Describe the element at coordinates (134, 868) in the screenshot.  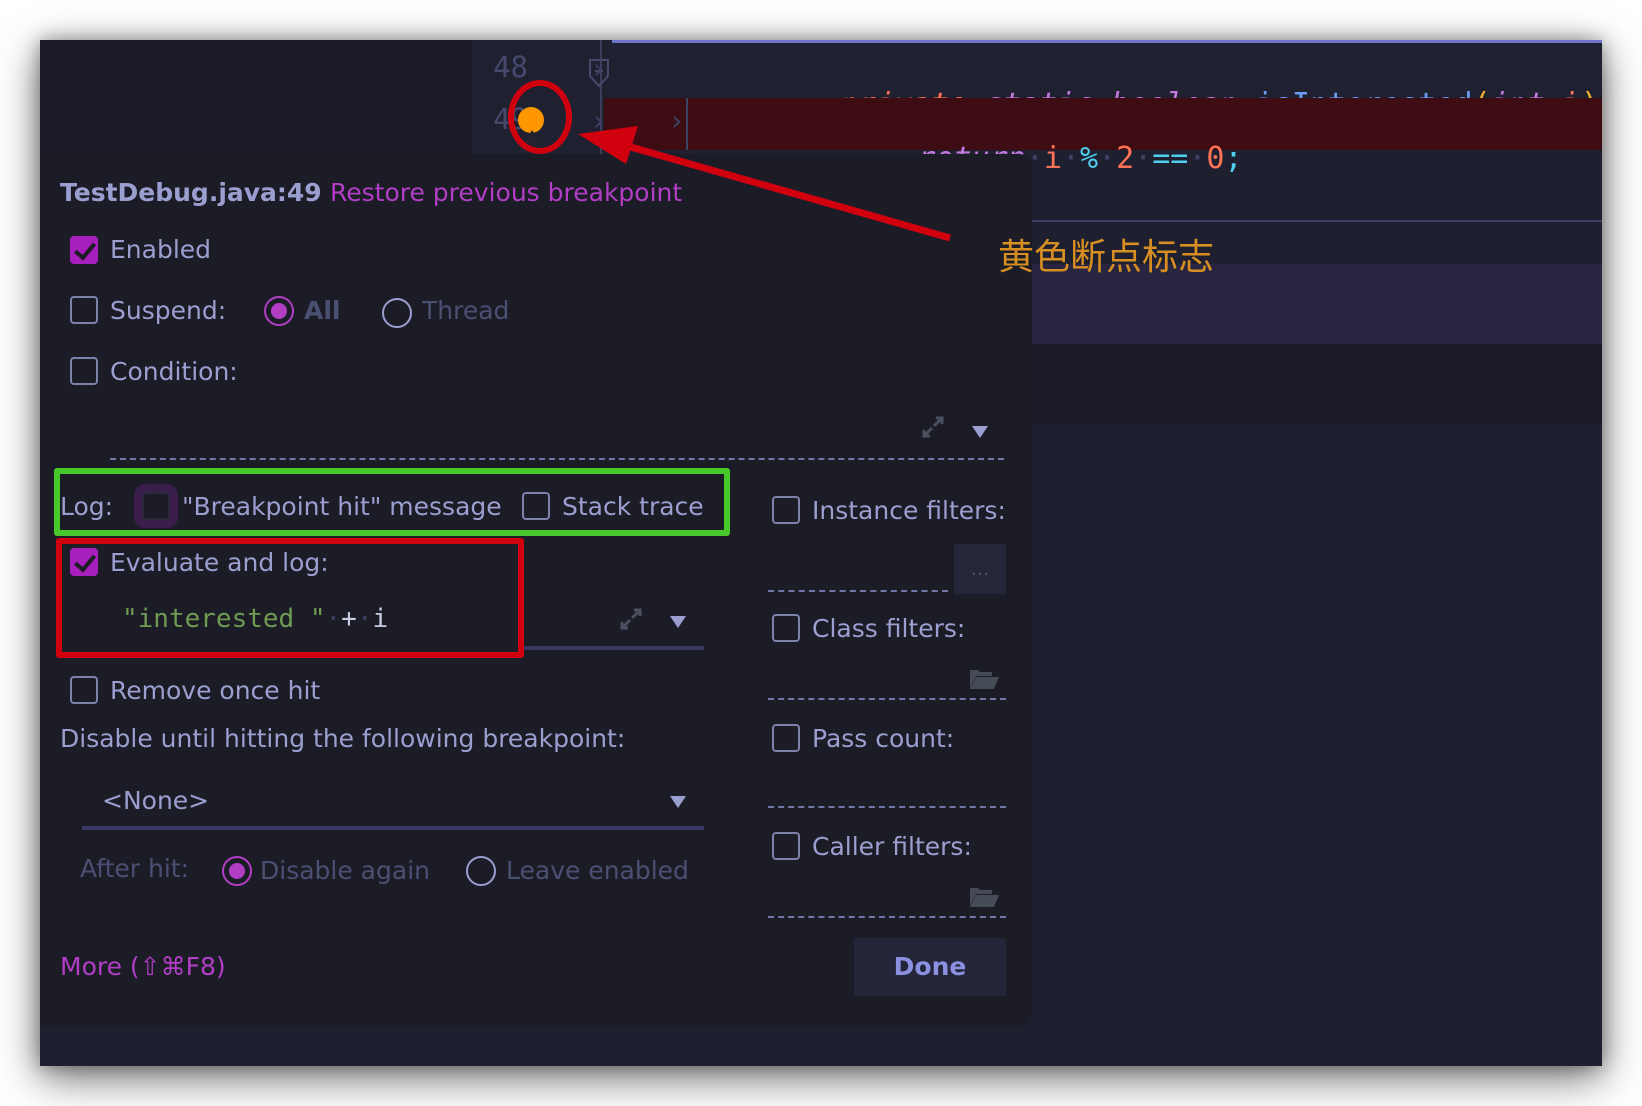
I see `after-hit-label: After hit:` at that location.